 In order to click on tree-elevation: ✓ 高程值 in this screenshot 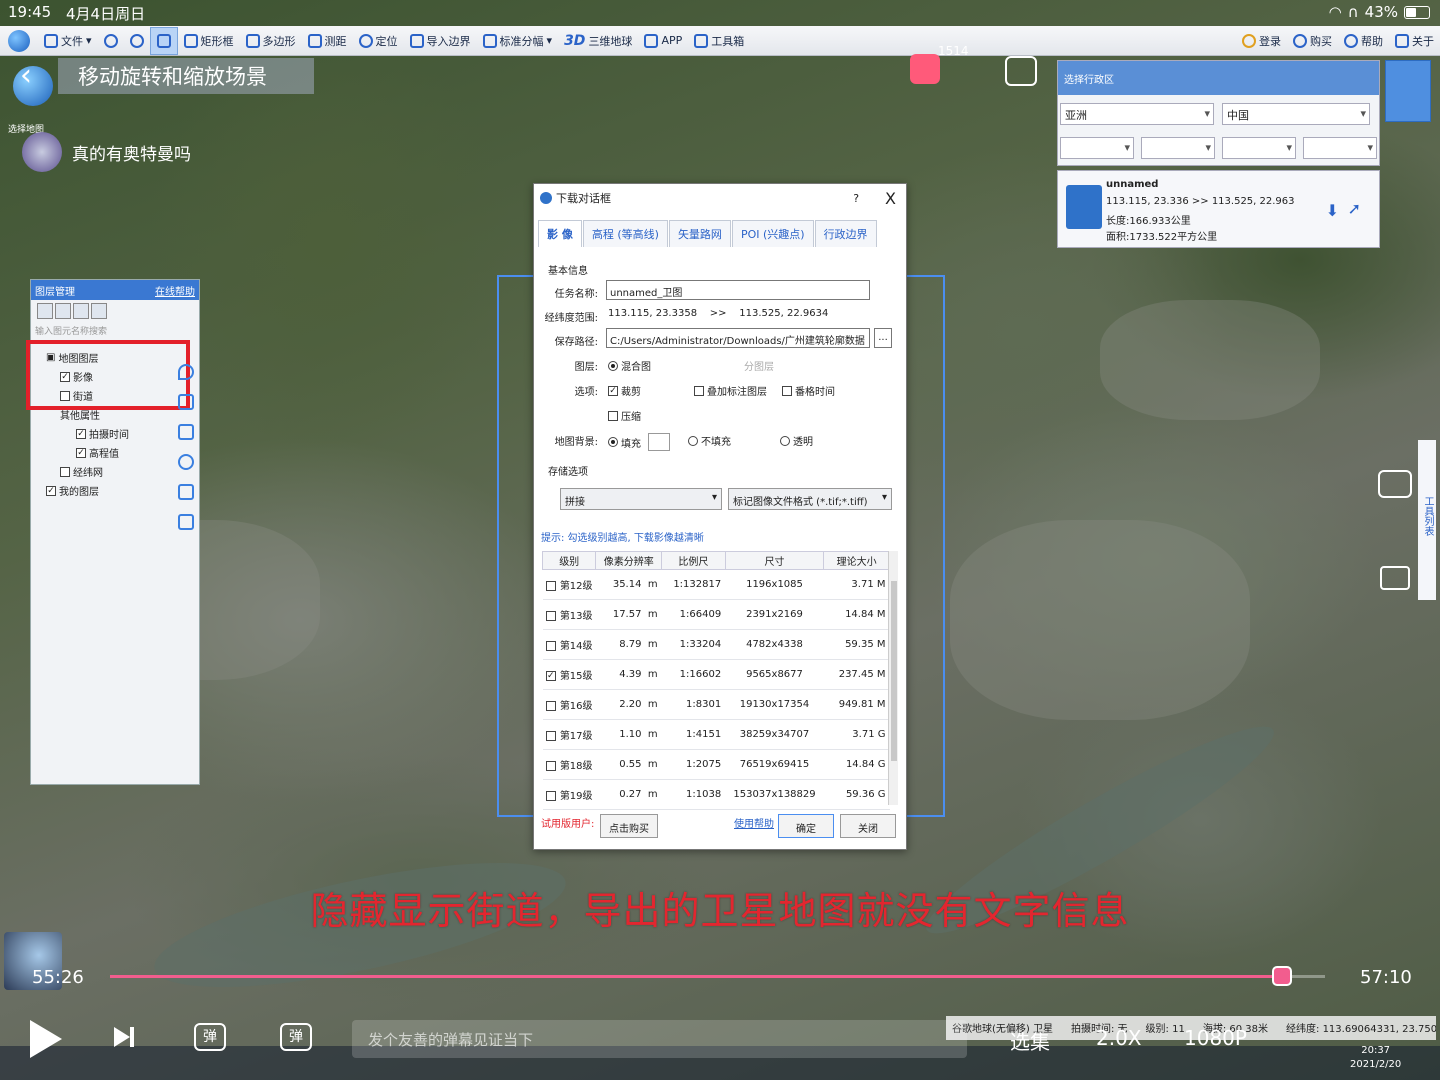, I will do `click(97, 452)`.